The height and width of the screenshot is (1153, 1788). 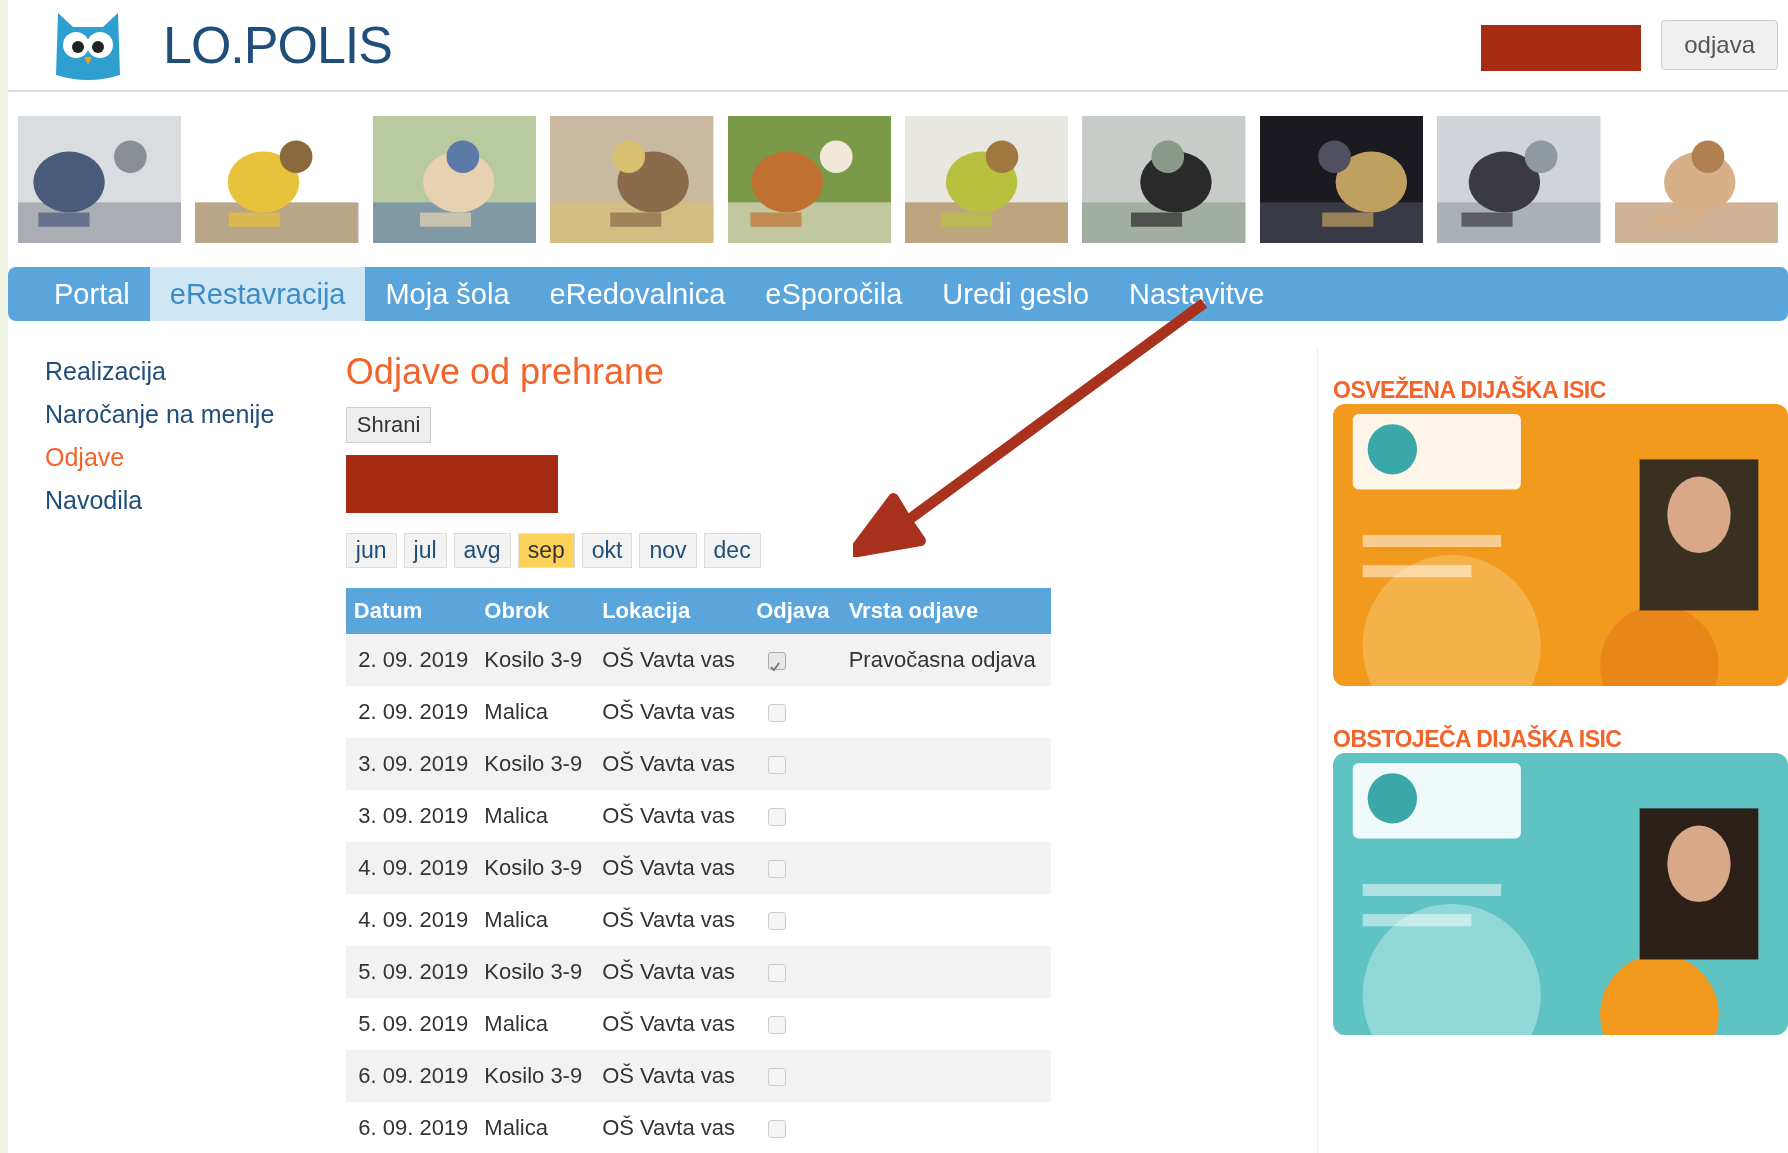 What do you see at coordinates (775, 667) in the screenshot?
I see `check-icon` at bounding box center [775, 667].